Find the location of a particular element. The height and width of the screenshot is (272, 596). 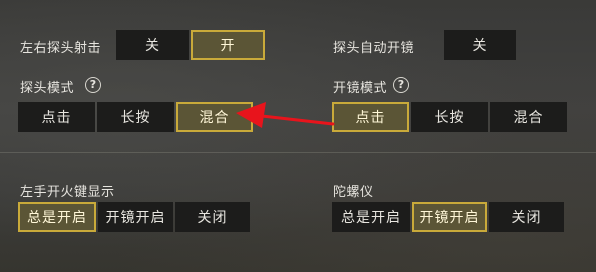

red-arrow-icon is located at coordinates (285, 115).